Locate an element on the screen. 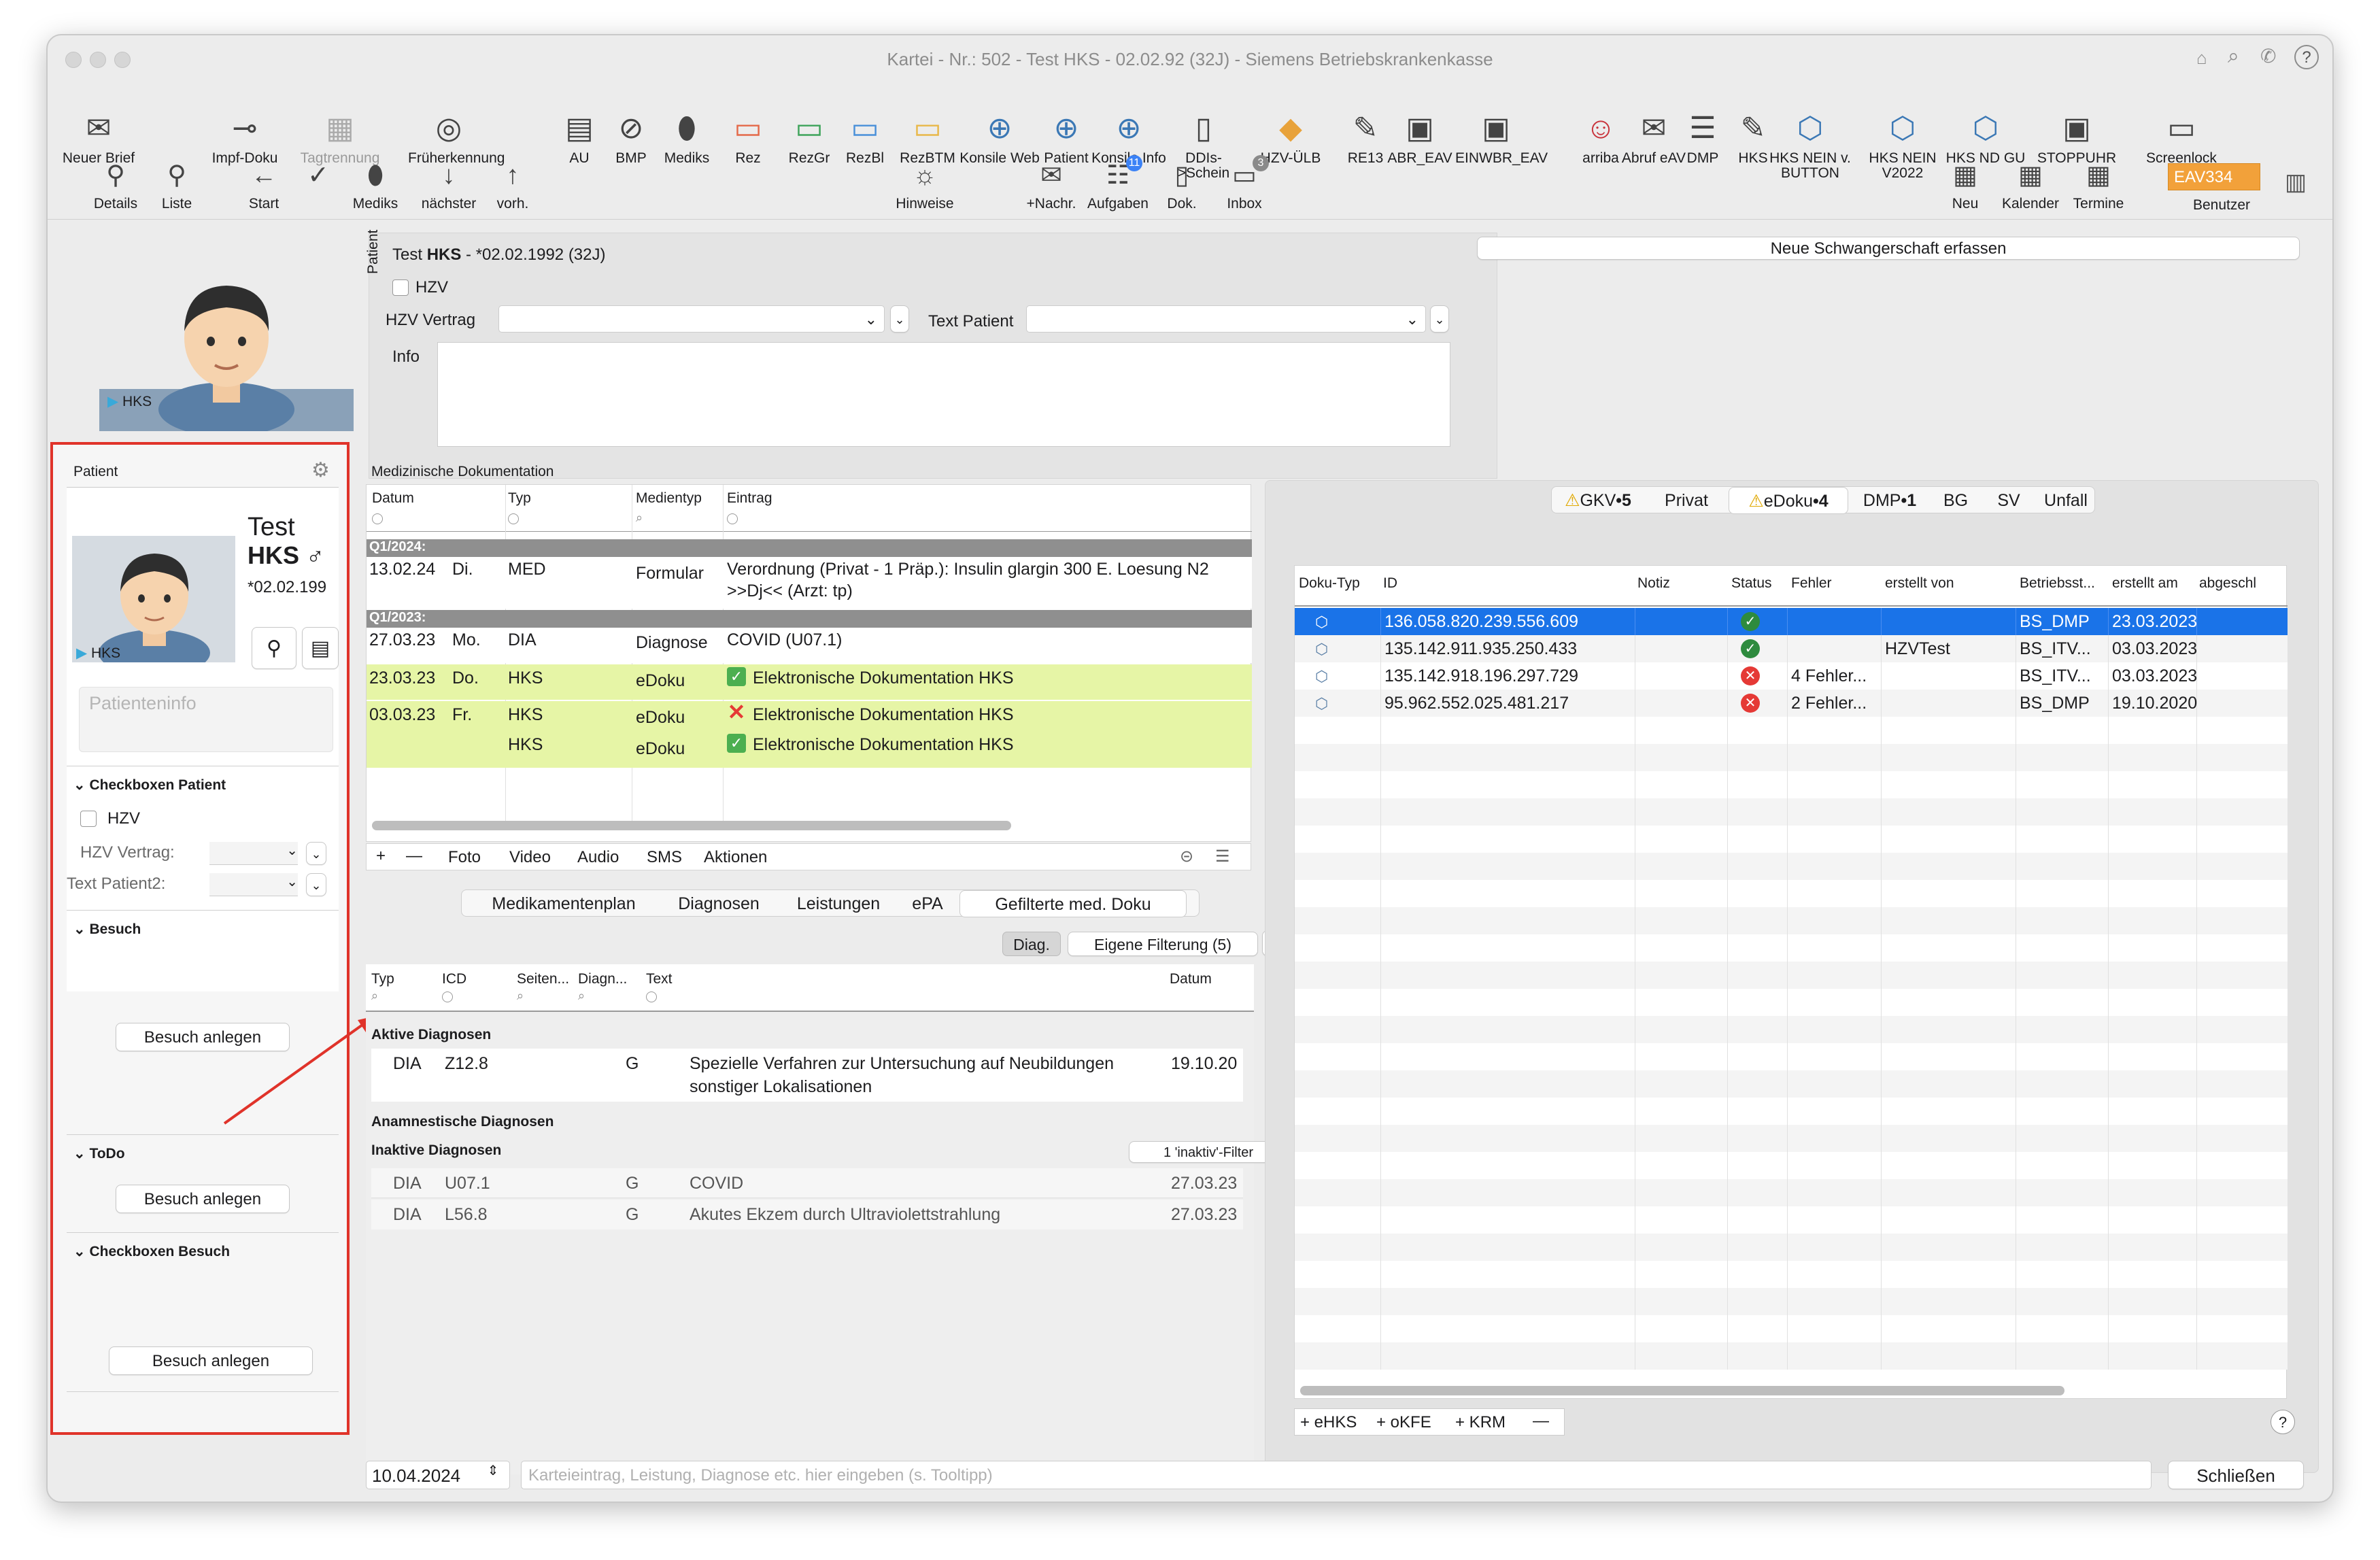 The width and height of the screenshot is (2380, 1560). col-text: Text is located at coordinates (660, 979).